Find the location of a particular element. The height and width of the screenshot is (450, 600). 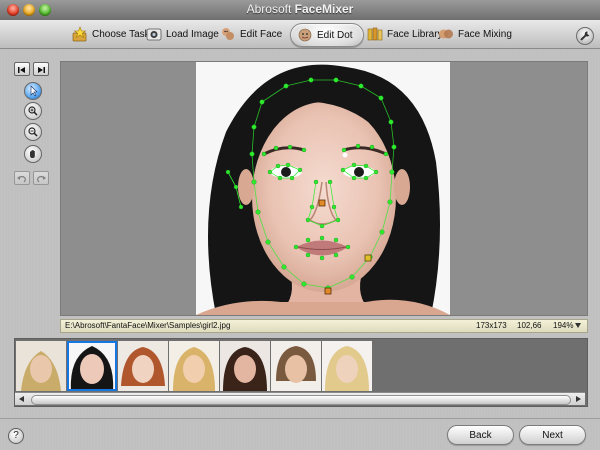

back-button-label: Back is located at coordinates (480, 435).